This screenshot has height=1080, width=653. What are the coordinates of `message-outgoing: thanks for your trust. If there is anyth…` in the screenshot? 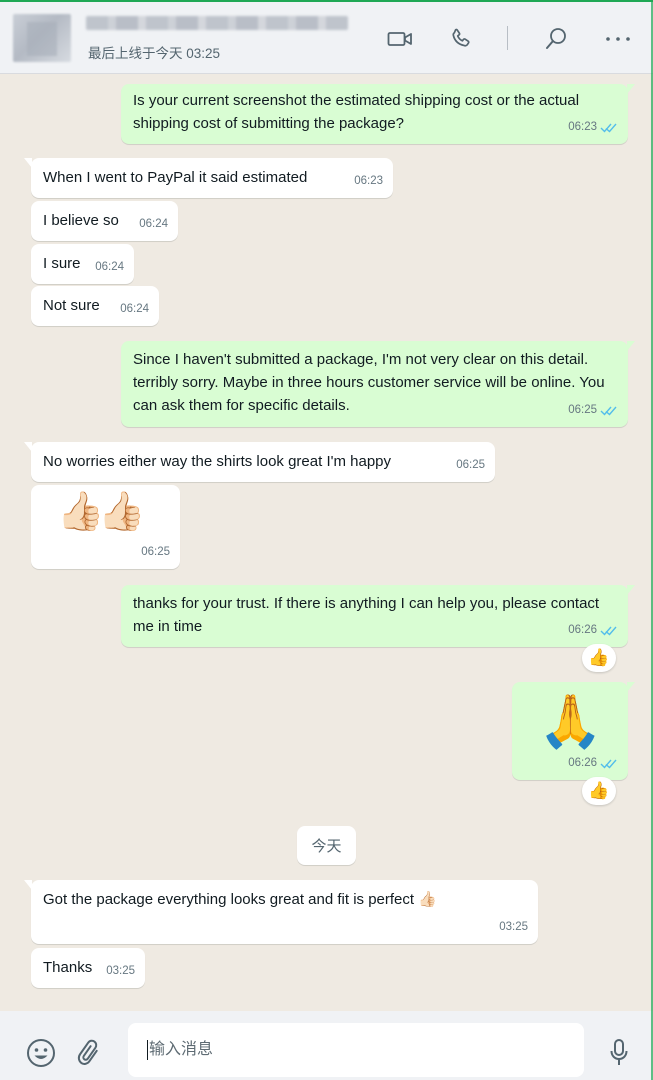 It's located at (378, 616).